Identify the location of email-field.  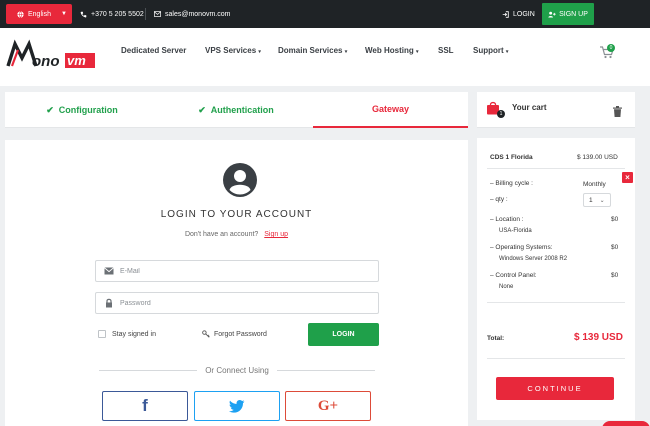
(237, 271).